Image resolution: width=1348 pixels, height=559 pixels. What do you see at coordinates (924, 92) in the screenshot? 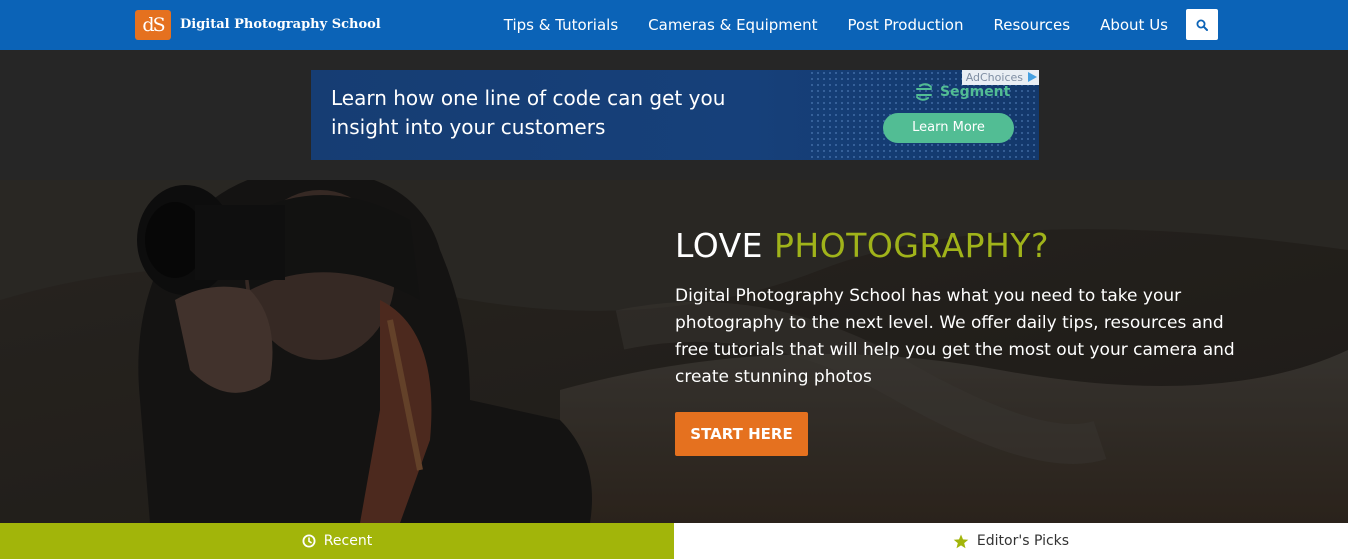
I see `segment-logo-icon` at bounding box center [924, 92].